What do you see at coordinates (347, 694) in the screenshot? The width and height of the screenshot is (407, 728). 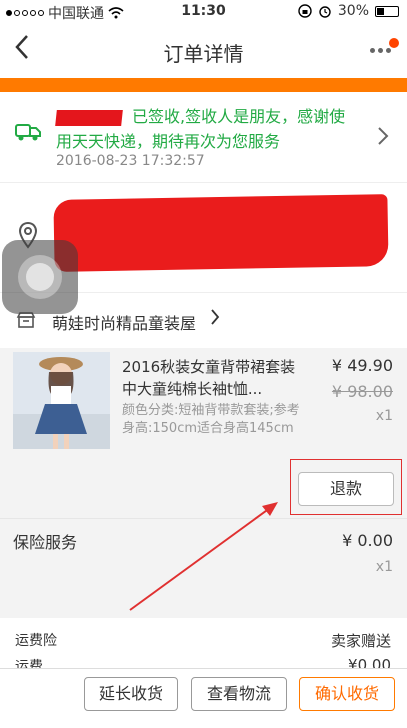 I see `confirm-receipt-button: 确认收货` at bounding box center [347, 694].